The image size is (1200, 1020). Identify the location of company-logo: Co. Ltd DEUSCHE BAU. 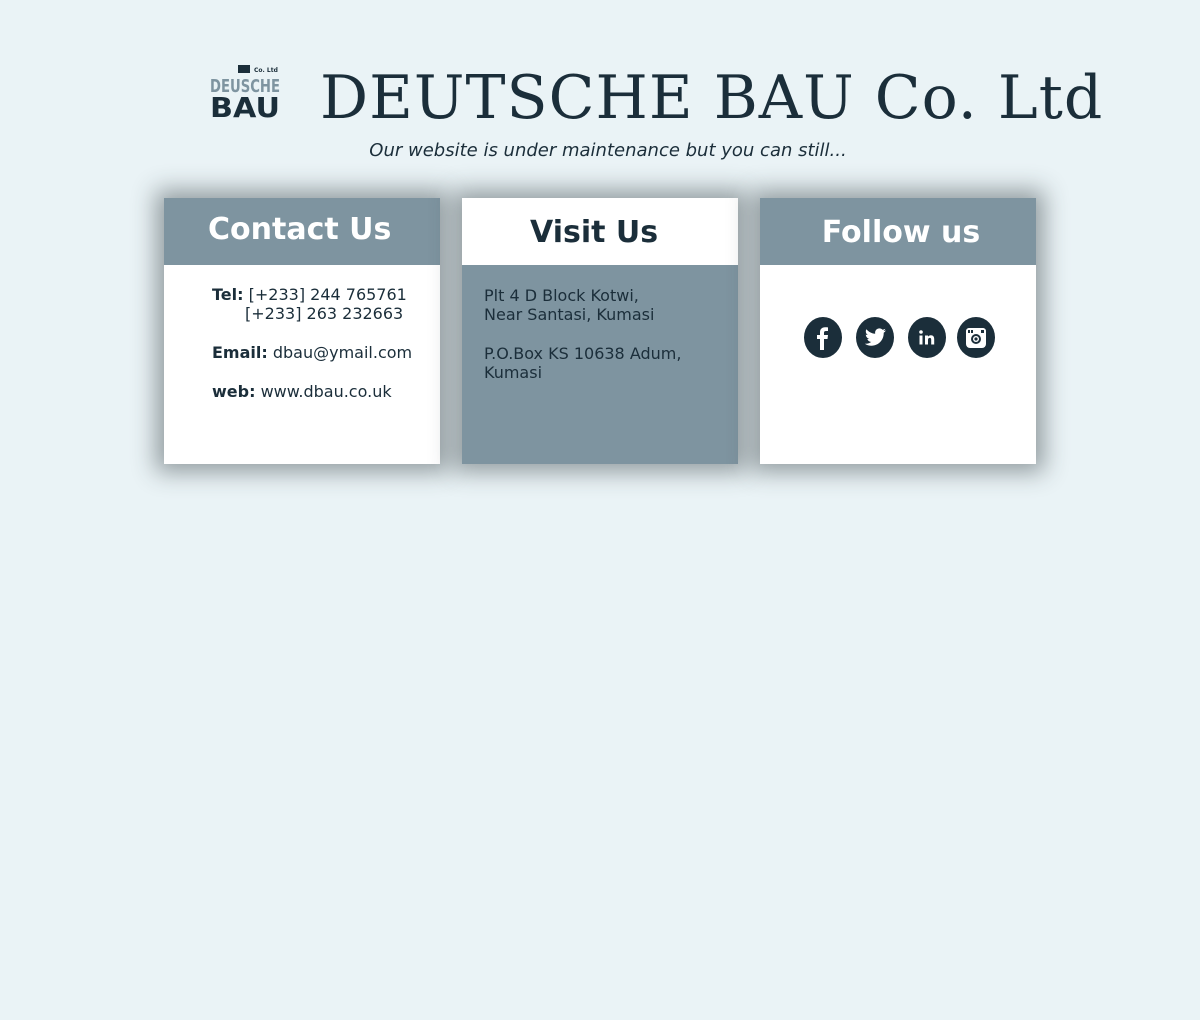
(246, 91).